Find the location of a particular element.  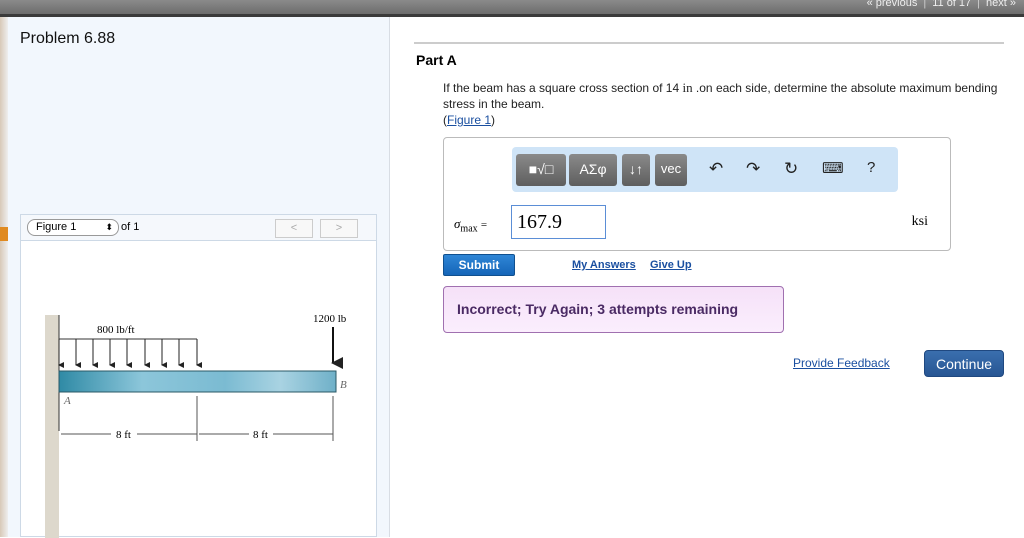

next-link: next » is located at coordinates (1001, 4).